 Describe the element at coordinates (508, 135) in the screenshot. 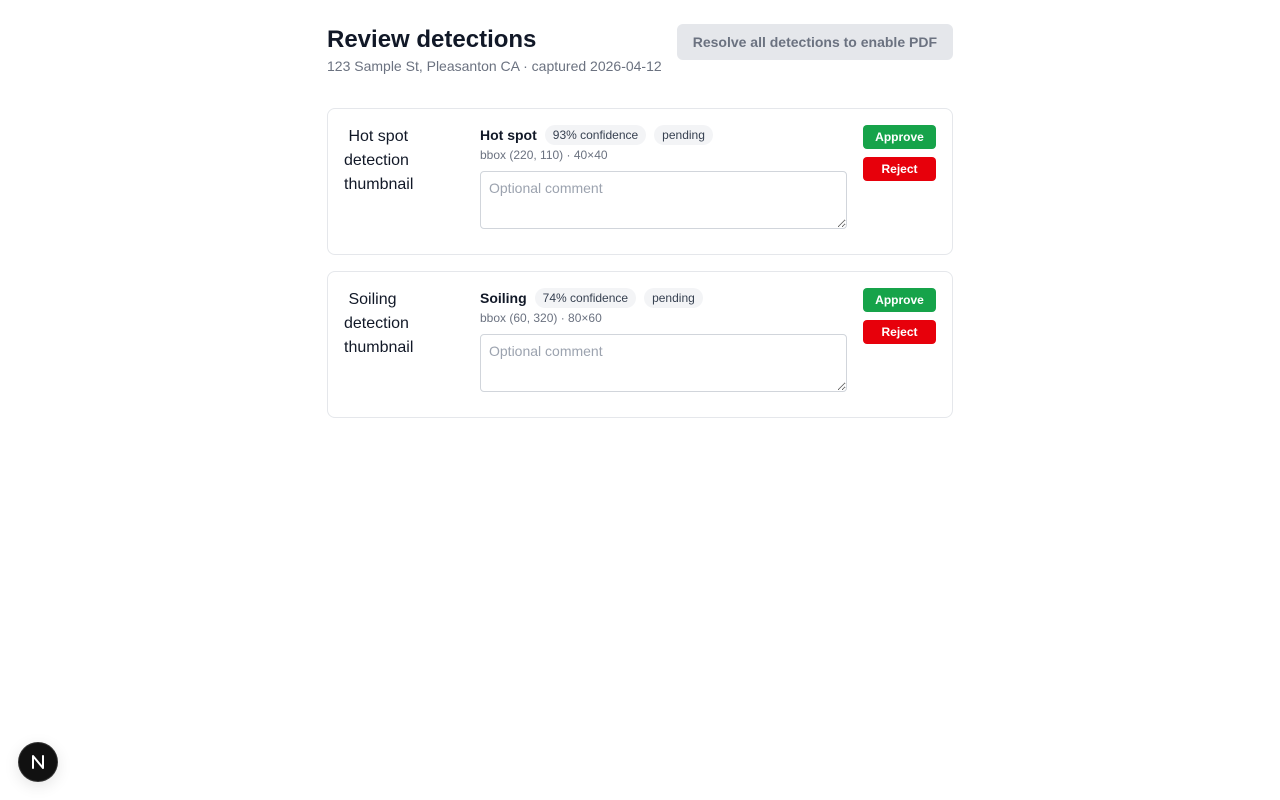

I see `detection-label: Hot spot` at that location.